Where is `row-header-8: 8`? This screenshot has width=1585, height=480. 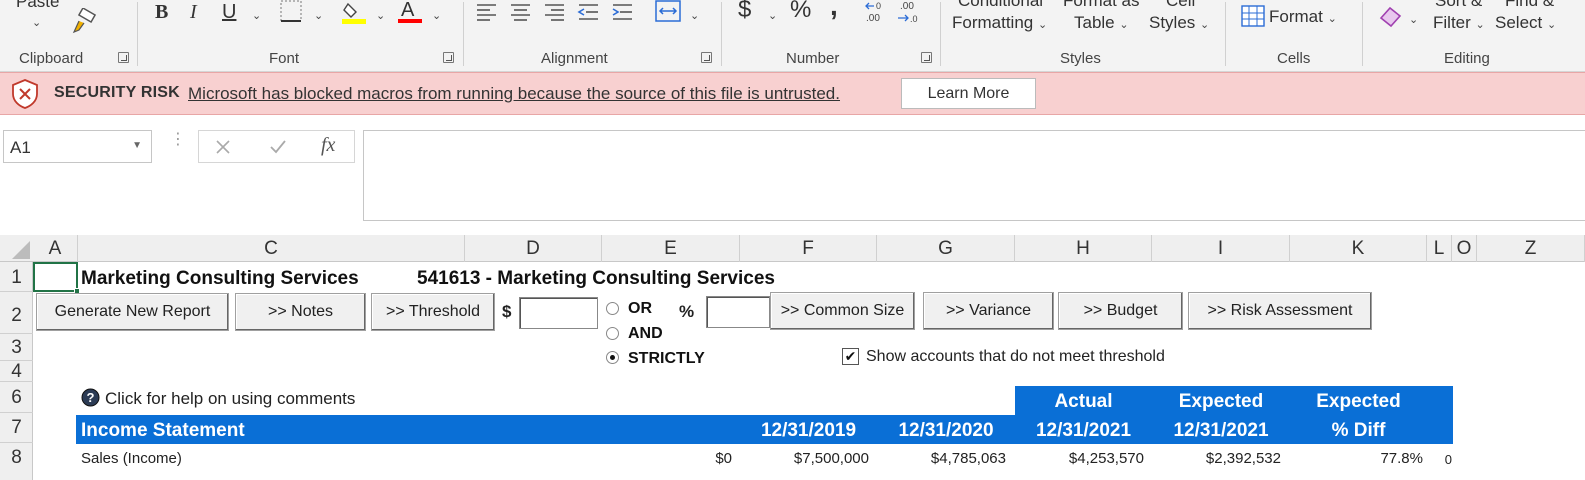
row-header-8: 8 is located at coordinates (16, 461).